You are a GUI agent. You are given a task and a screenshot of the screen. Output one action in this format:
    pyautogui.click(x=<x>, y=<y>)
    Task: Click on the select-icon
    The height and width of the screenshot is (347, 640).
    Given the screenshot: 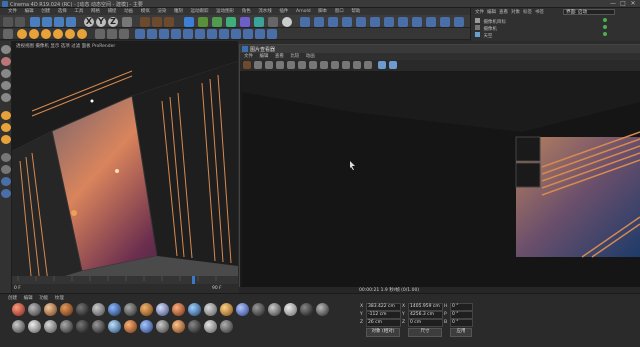 What is the action you would take?
    pyautogui.click(x=35, y=22)
    